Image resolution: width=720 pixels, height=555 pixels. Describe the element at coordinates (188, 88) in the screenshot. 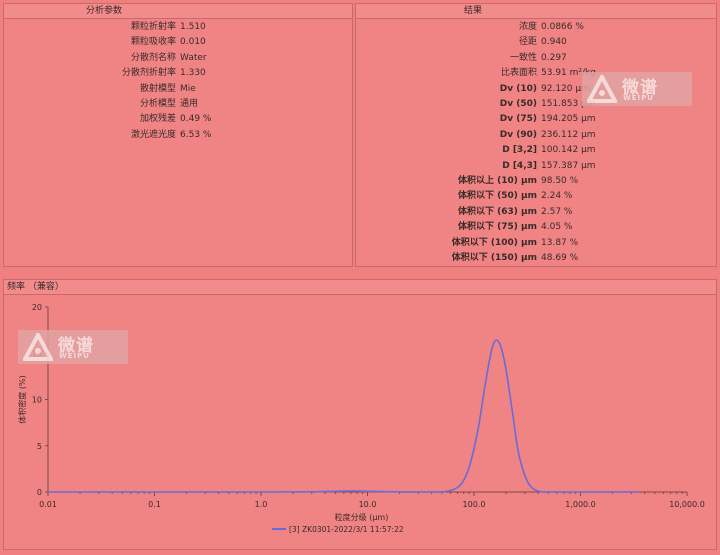

I see `param-value: Mie` at that location.